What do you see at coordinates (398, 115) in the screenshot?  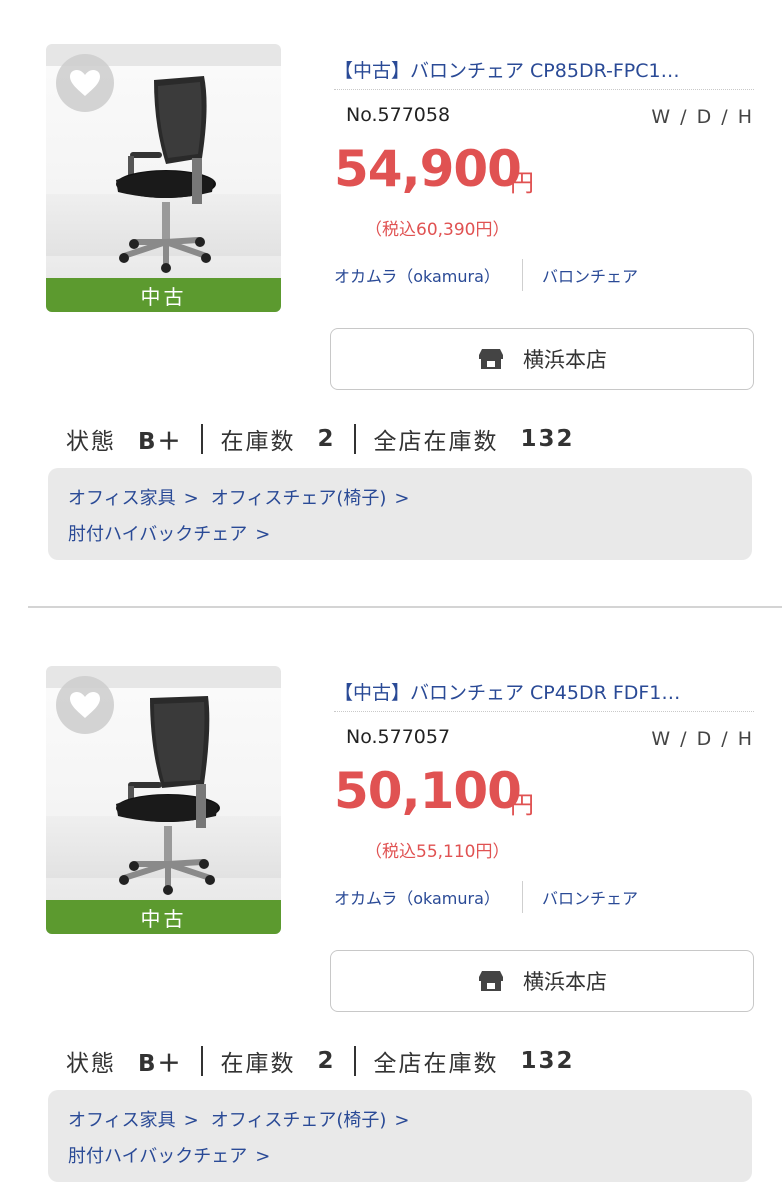 I see `item-number: No.577058` at bounding box center [398, 115].